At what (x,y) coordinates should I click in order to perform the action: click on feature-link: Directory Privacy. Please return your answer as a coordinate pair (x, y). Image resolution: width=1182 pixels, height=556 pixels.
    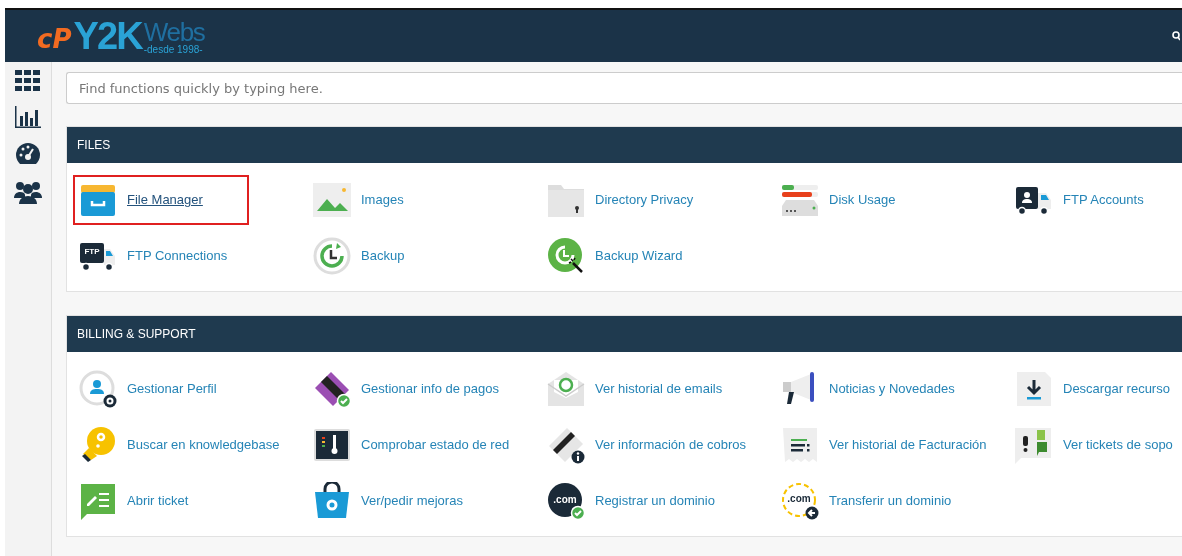
    Looking at the image, I should click on (664, 200).